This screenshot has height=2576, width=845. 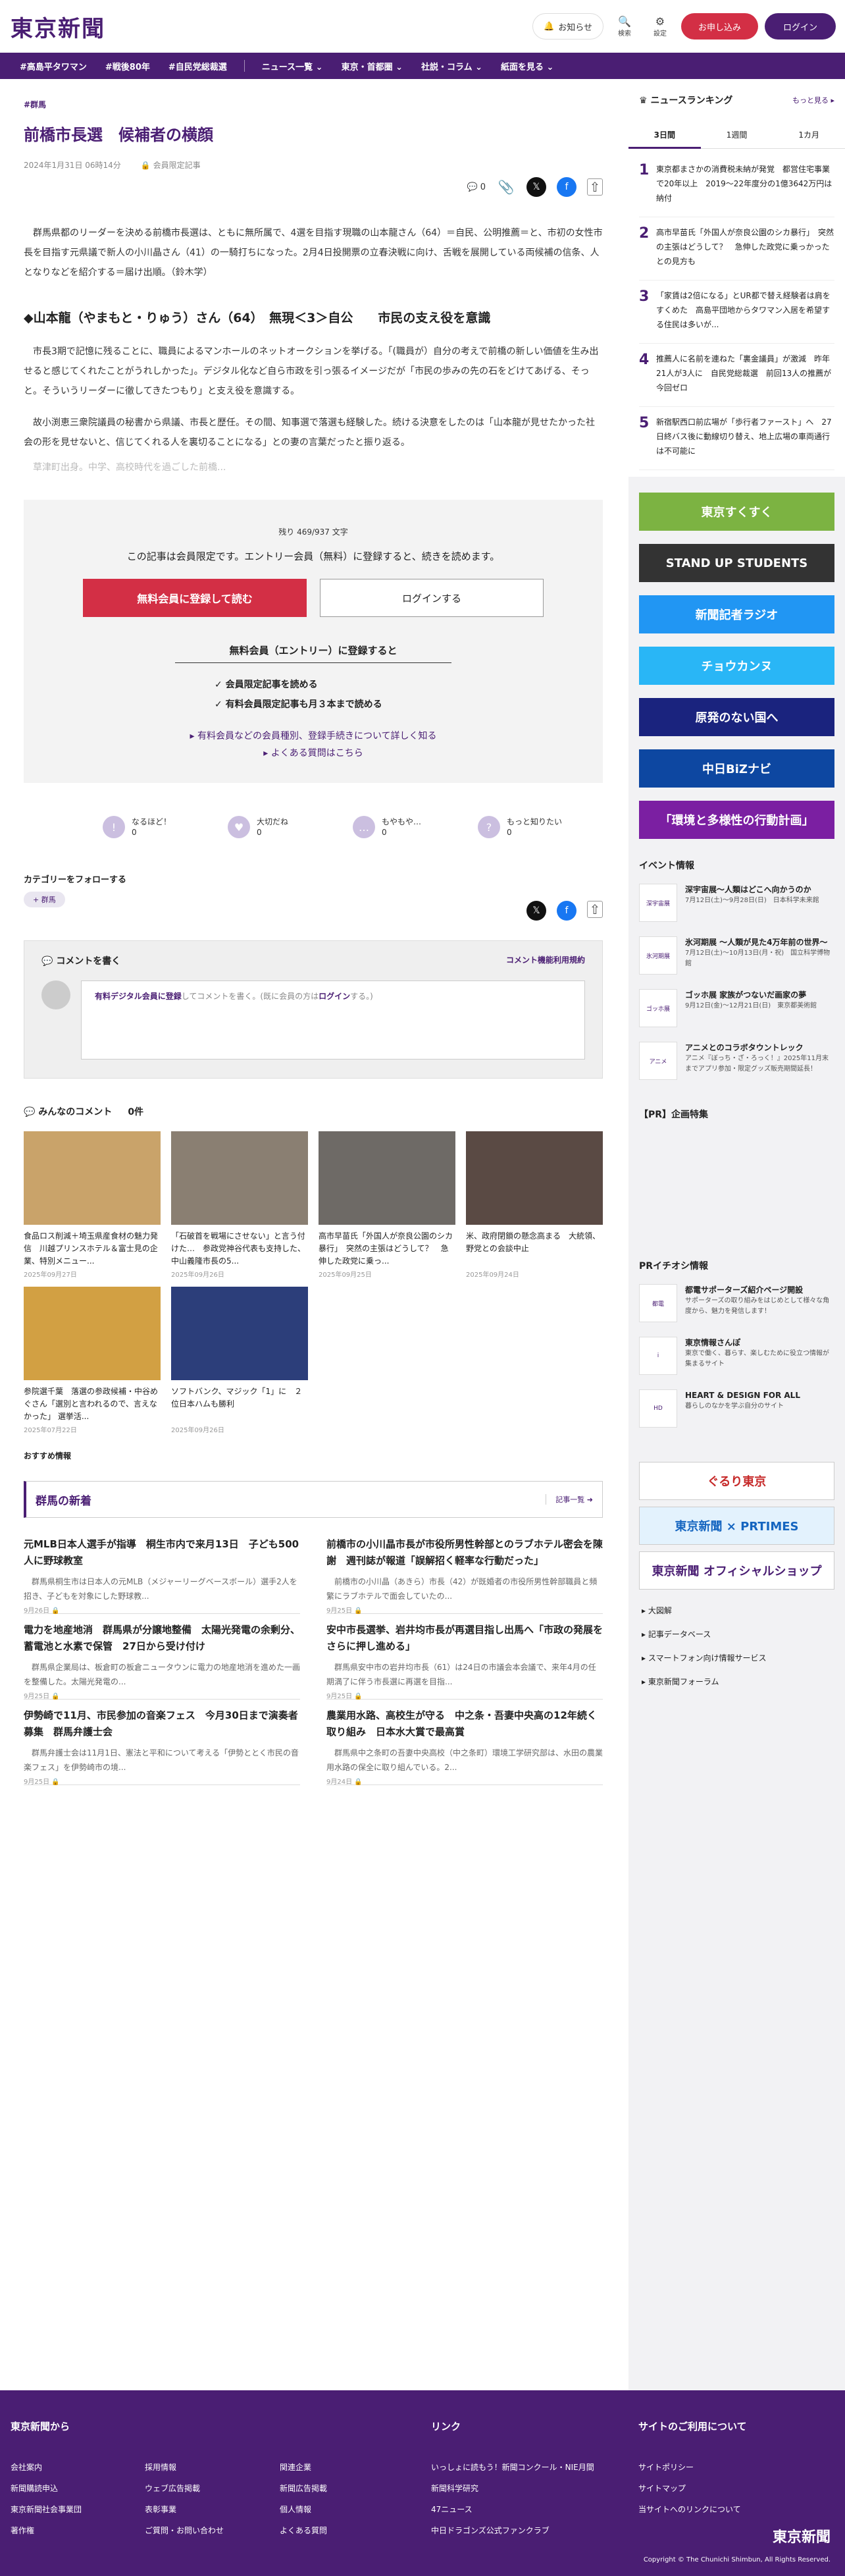 What do you see at coordinates (454, 2488) in the screenshot?
I see `footer-link: 新聞科学研究` at bounding box center [454, 2488].